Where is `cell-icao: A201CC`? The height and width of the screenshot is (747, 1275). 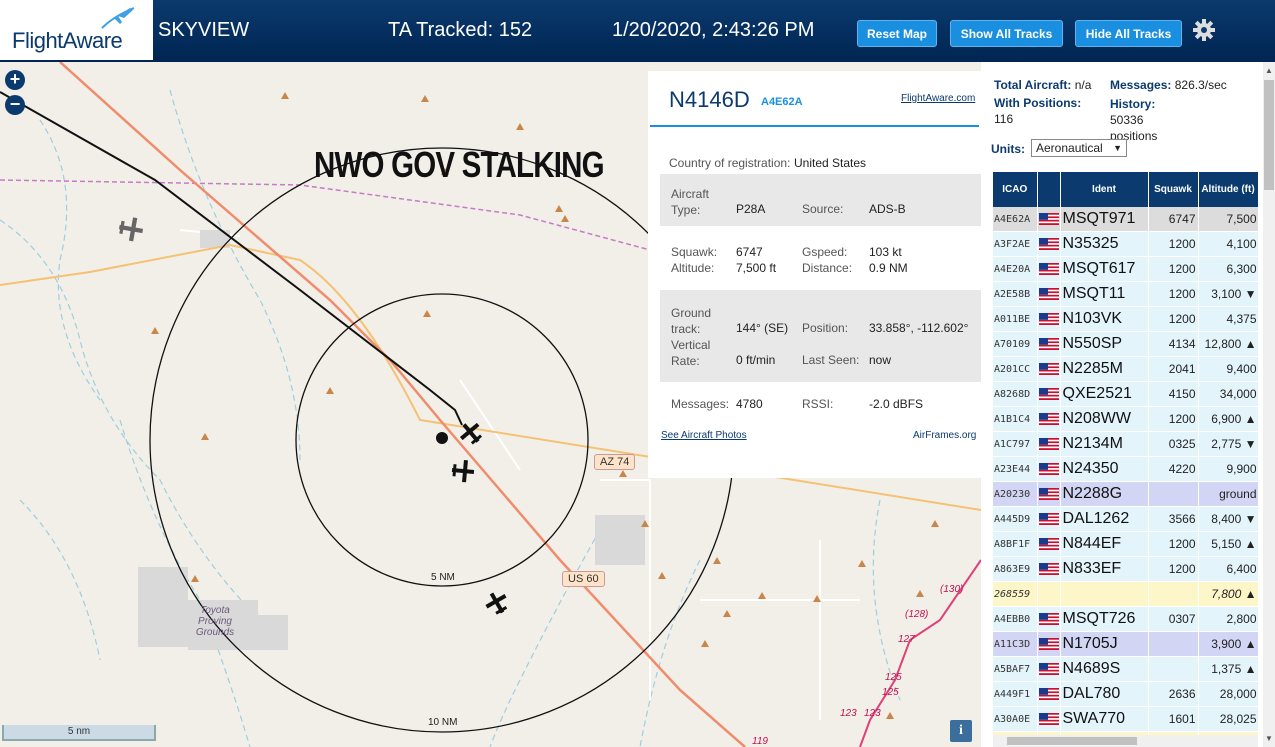
cell-icao: A201CC is located at coordinates (1015, 369).